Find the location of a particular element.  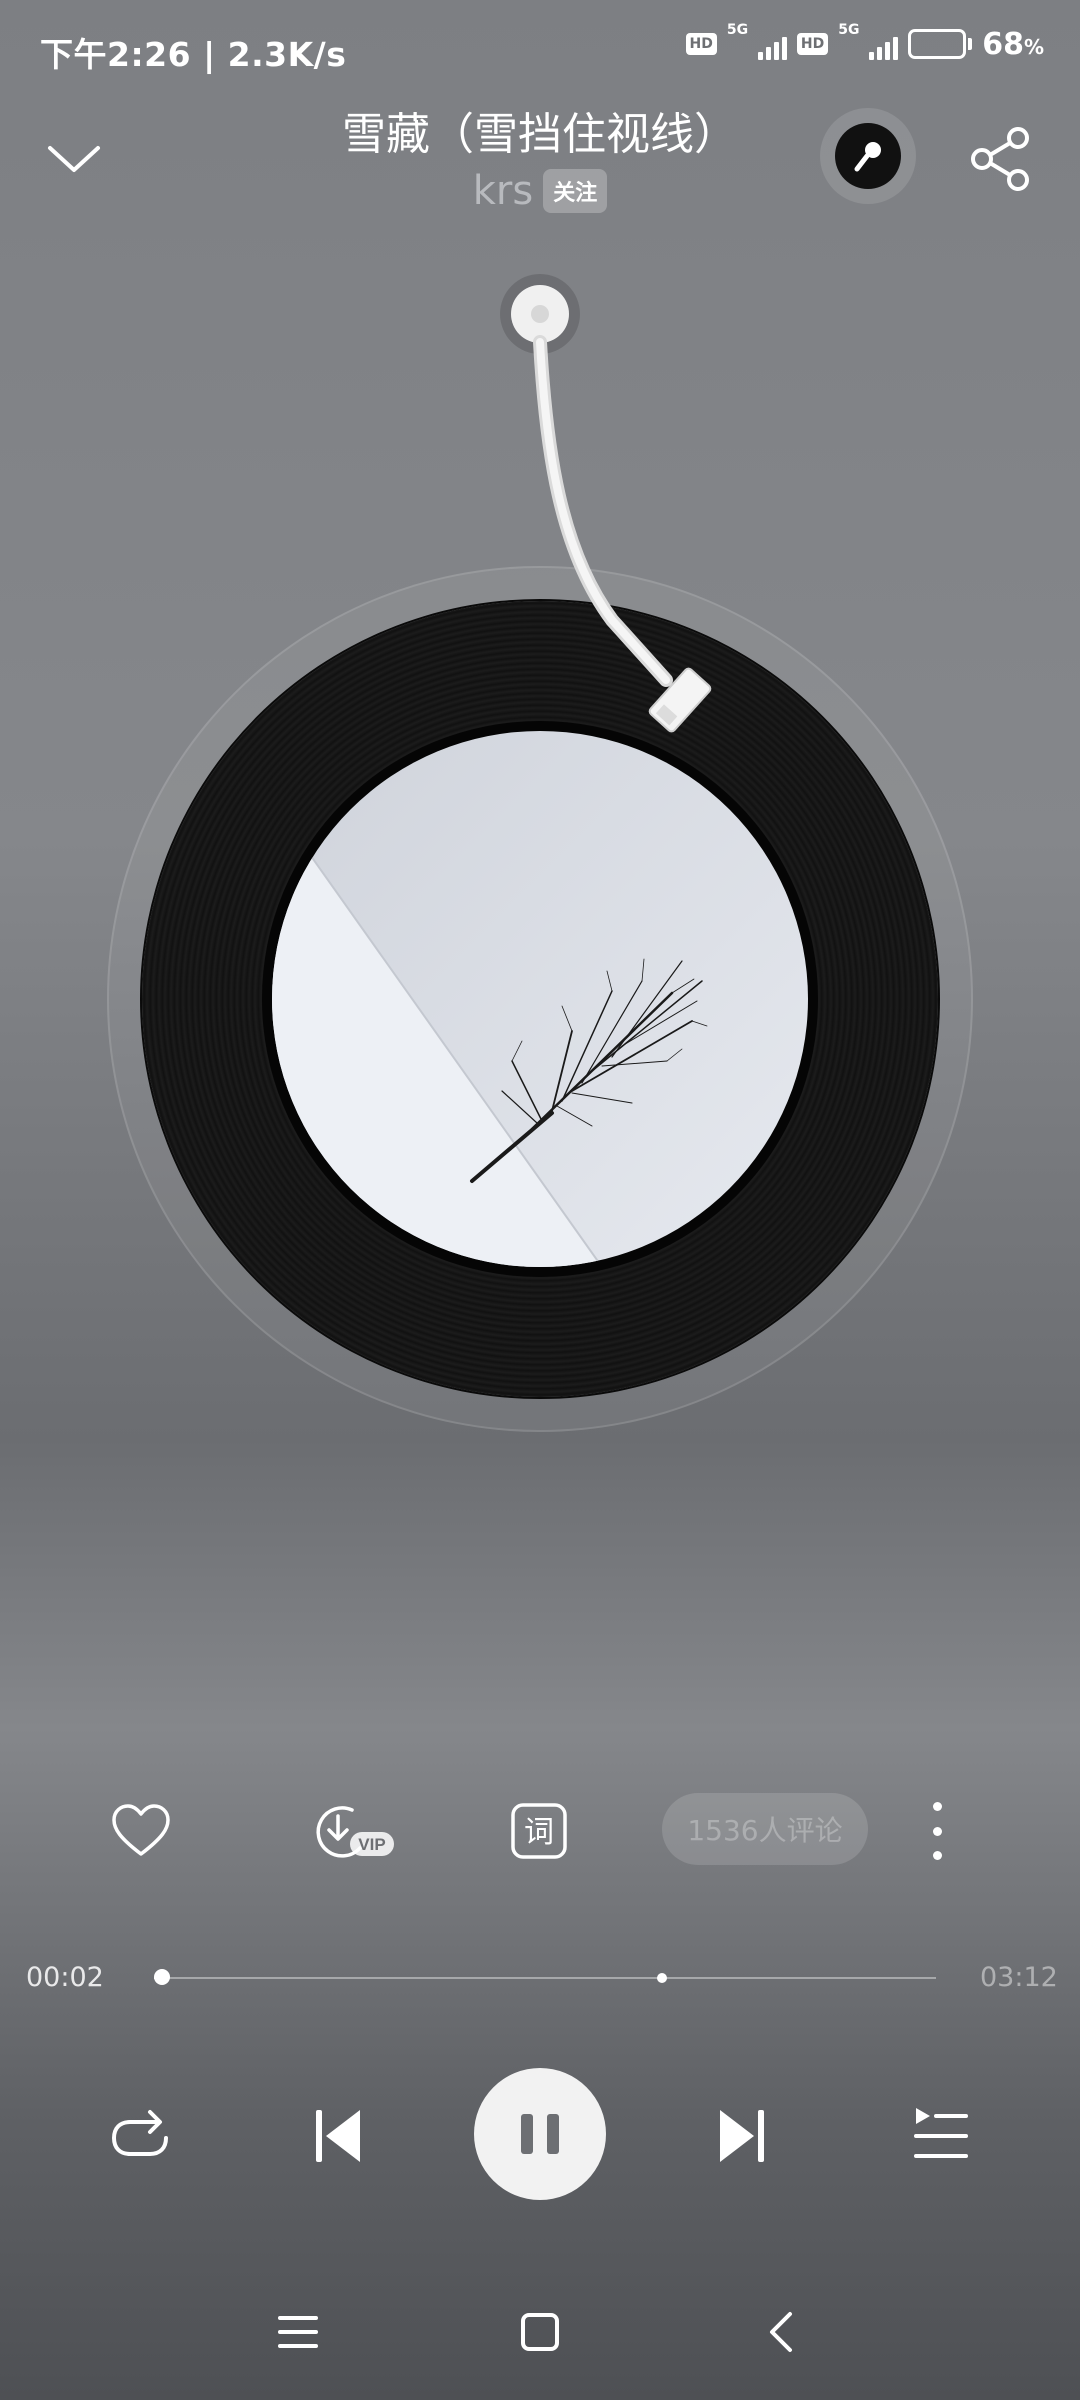

pause-icon is located at coordinates (527, 2134).